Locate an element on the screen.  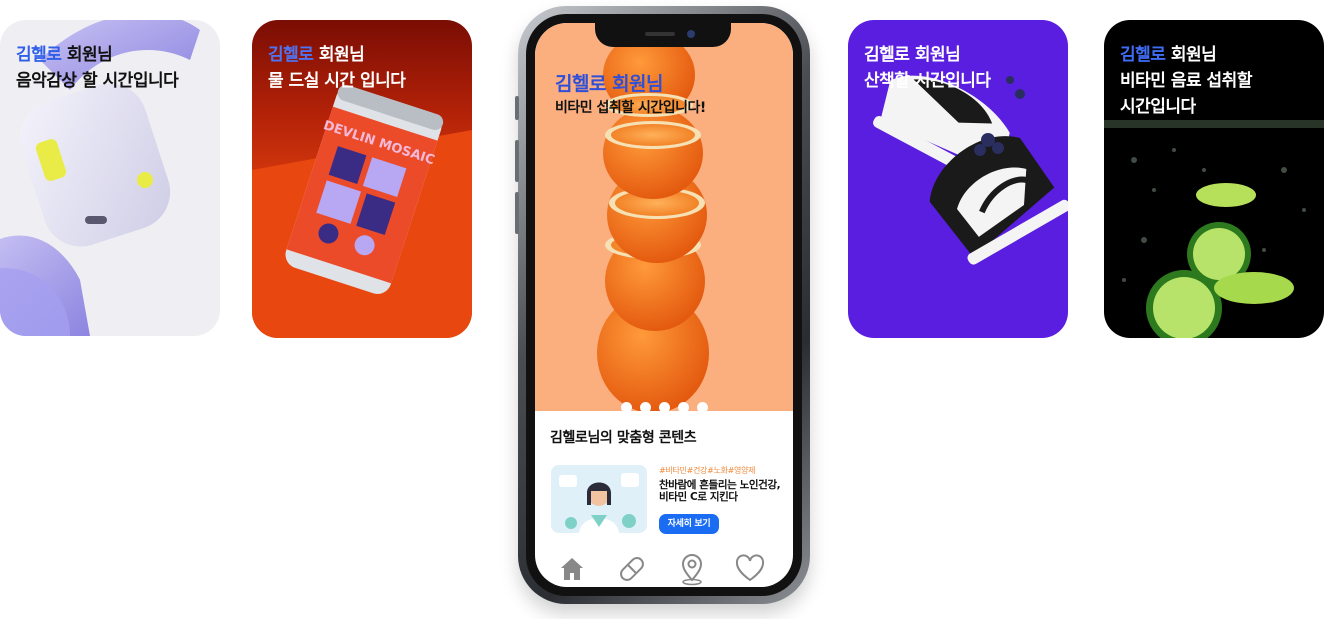
reminder-text: 비타민 음료 섭취할 is located at coordinates (1186, 81).